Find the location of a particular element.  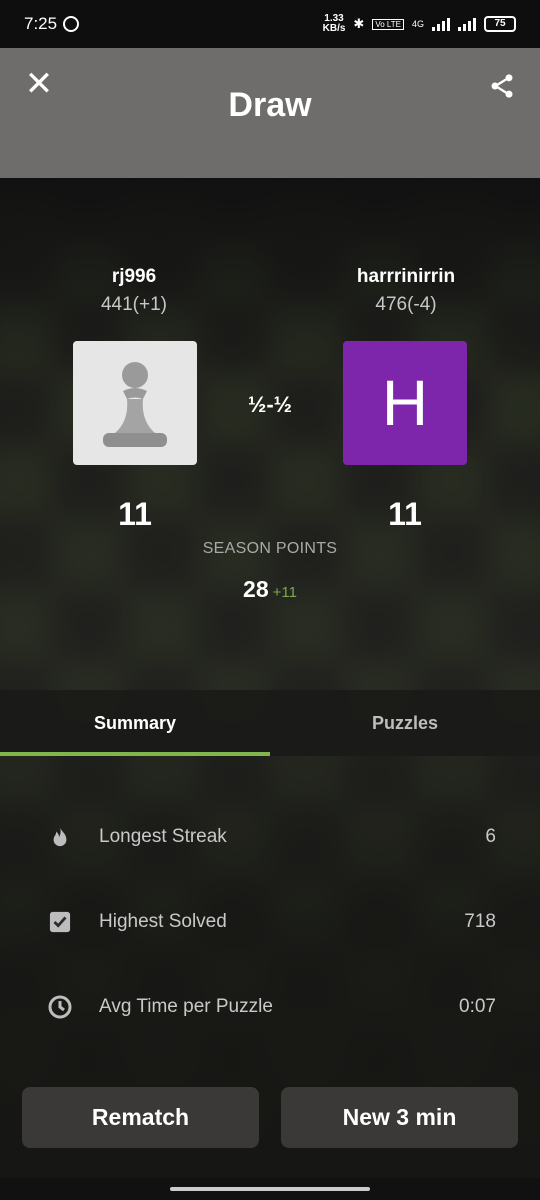

tab-bar: Summary Puzzles is located at coordinates (270, 723).